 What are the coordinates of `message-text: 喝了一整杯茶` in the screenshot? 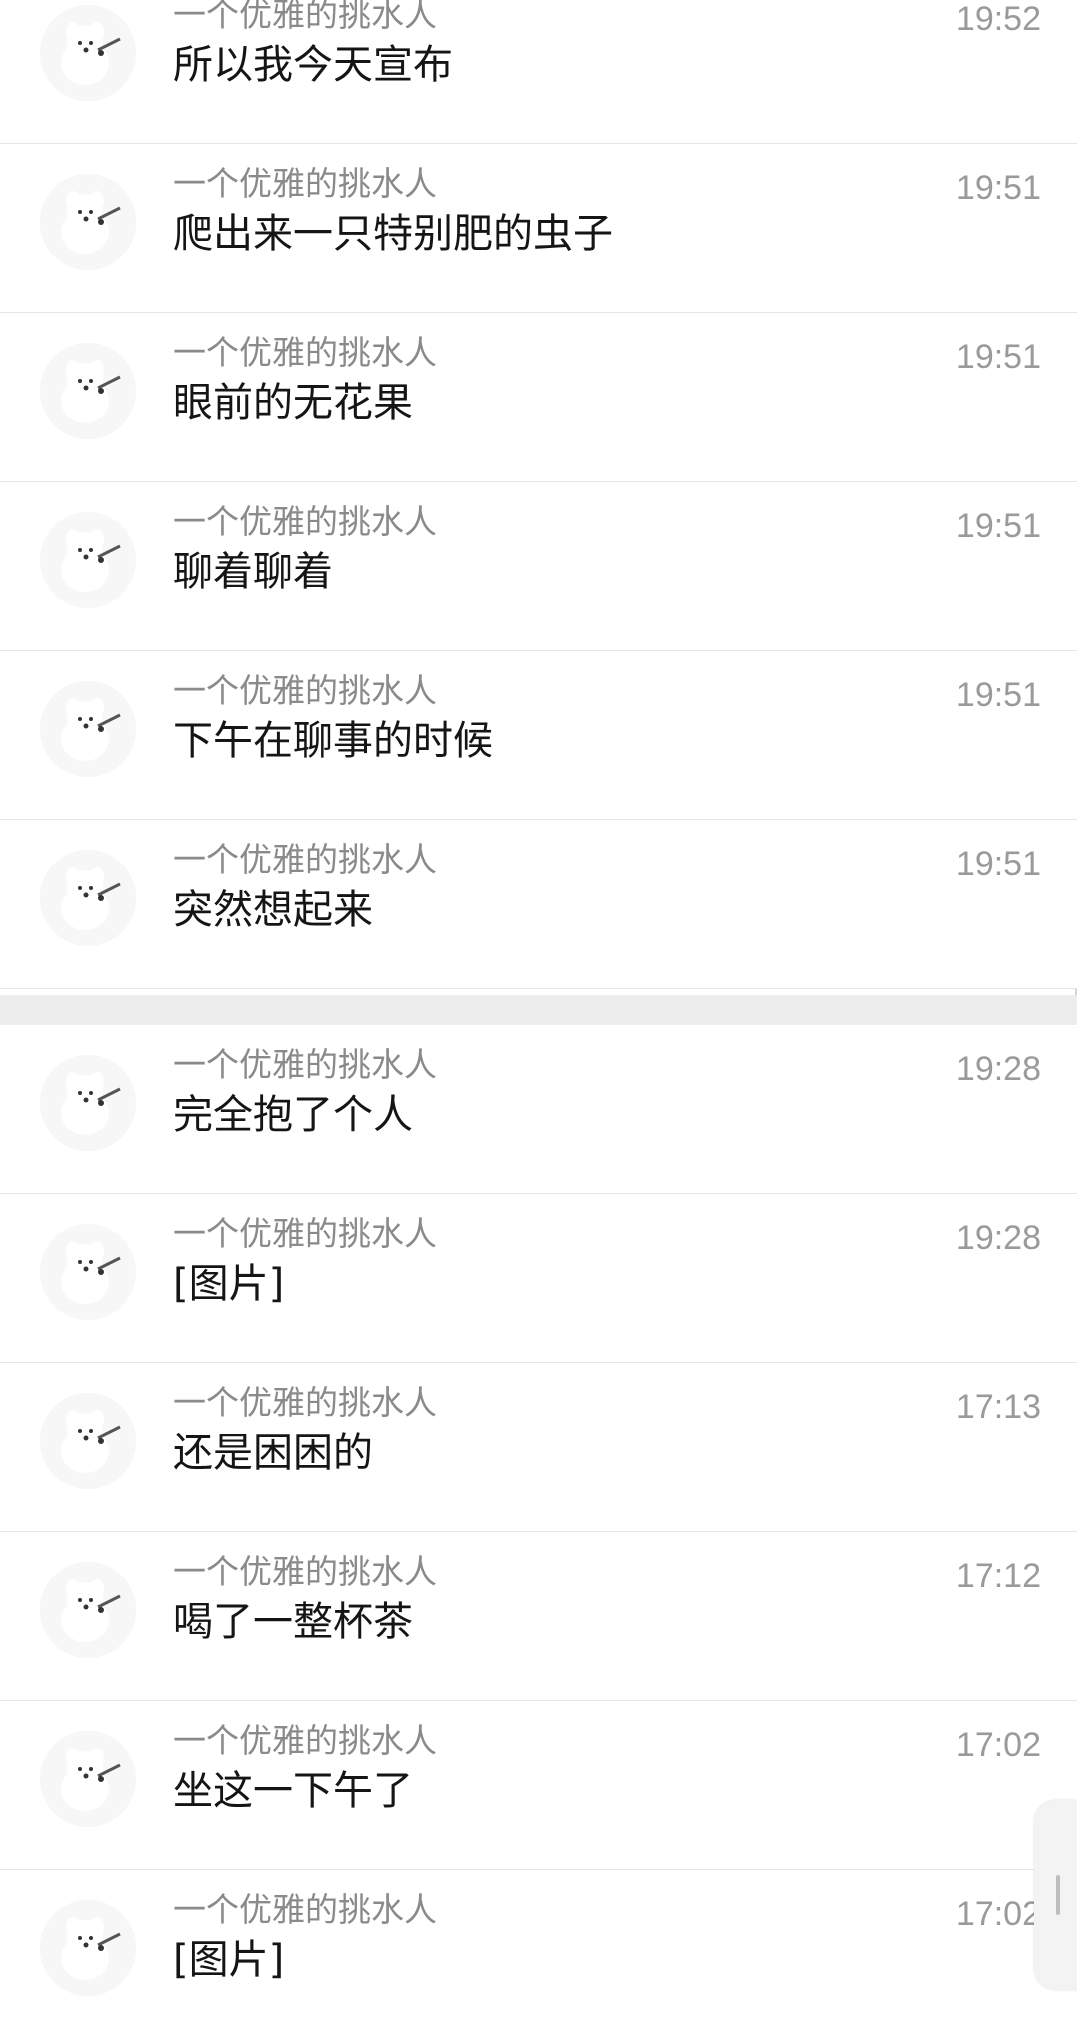 It's located at (293, 1622).